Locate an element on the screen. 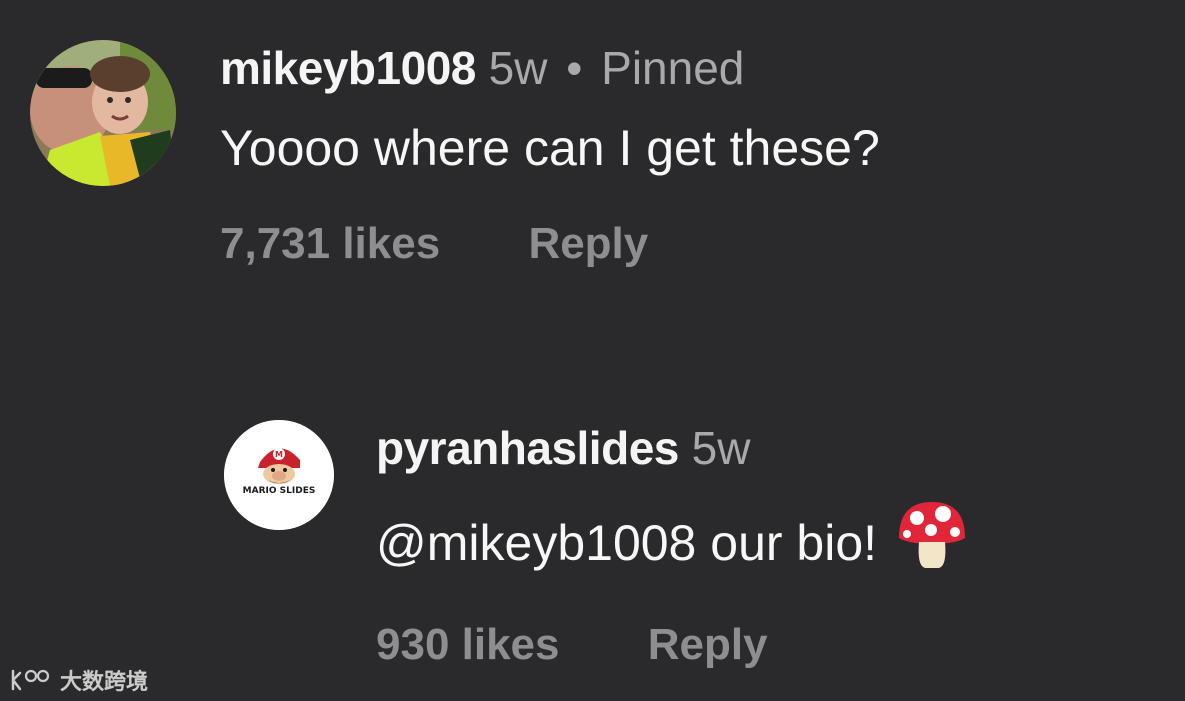 The width and height of the screenshot is (1185, 701). comment-text-body: our bio! is located at coordinates (787, 543).